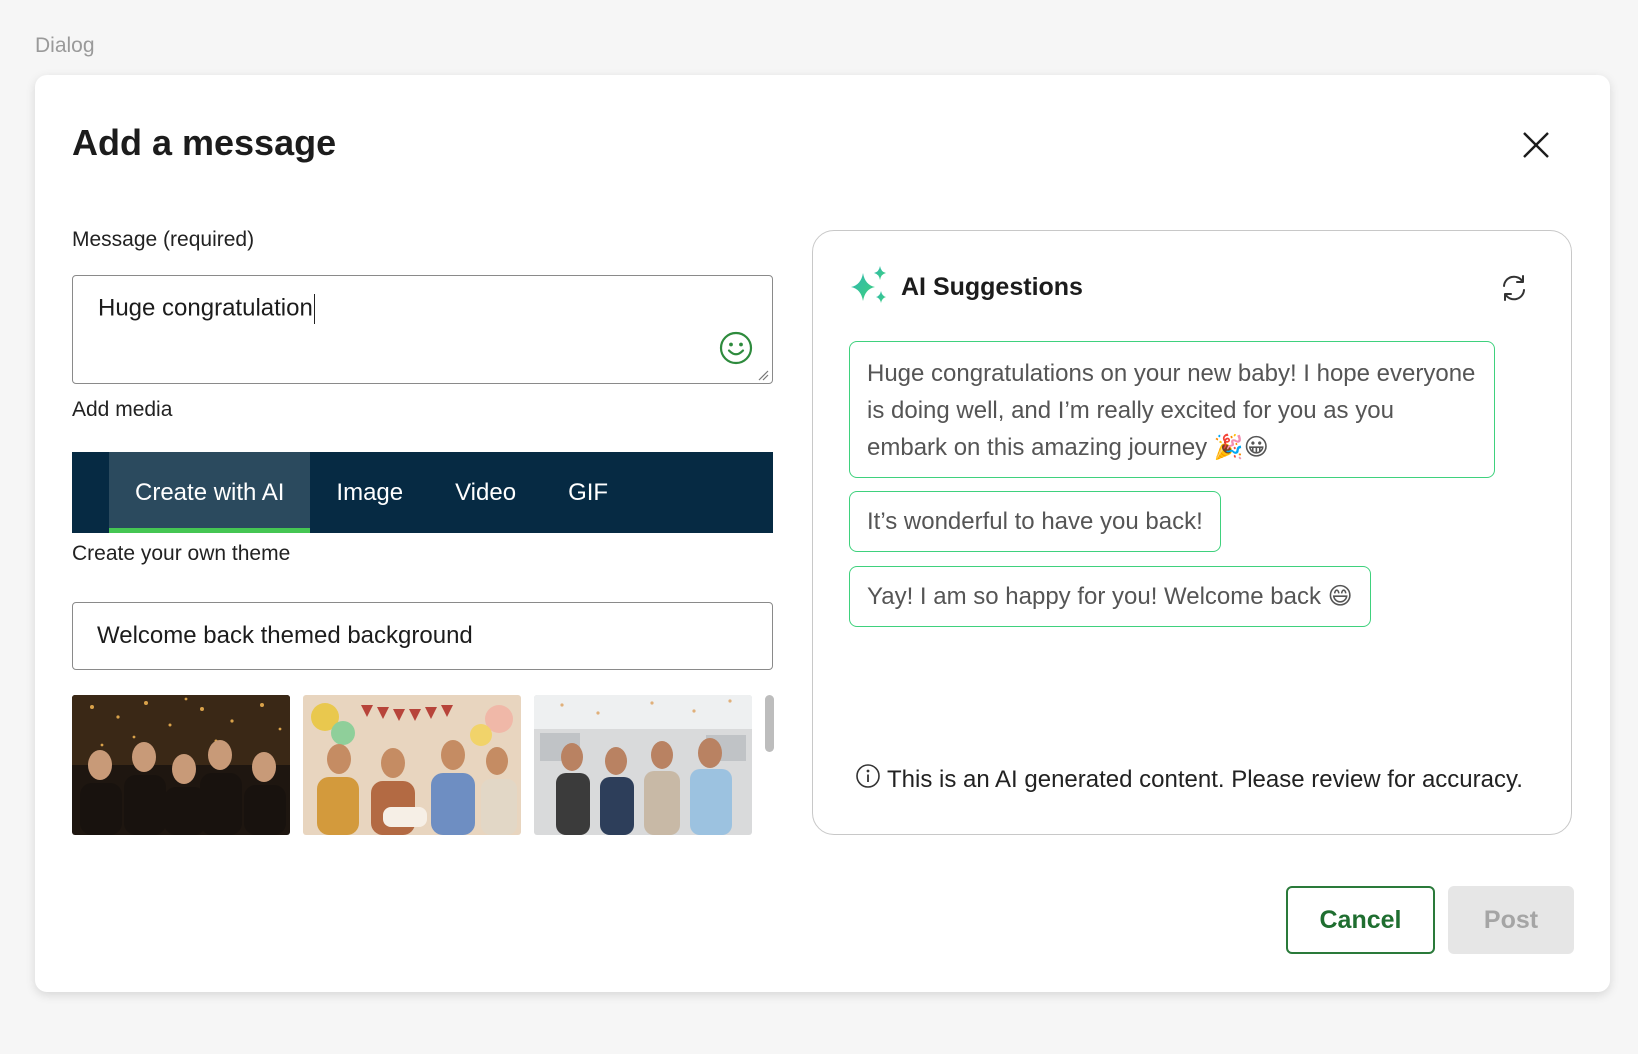 This screenshot has width=1638, height=1054. I want to click on theme-label: Create your own theme, so click(181, 553).